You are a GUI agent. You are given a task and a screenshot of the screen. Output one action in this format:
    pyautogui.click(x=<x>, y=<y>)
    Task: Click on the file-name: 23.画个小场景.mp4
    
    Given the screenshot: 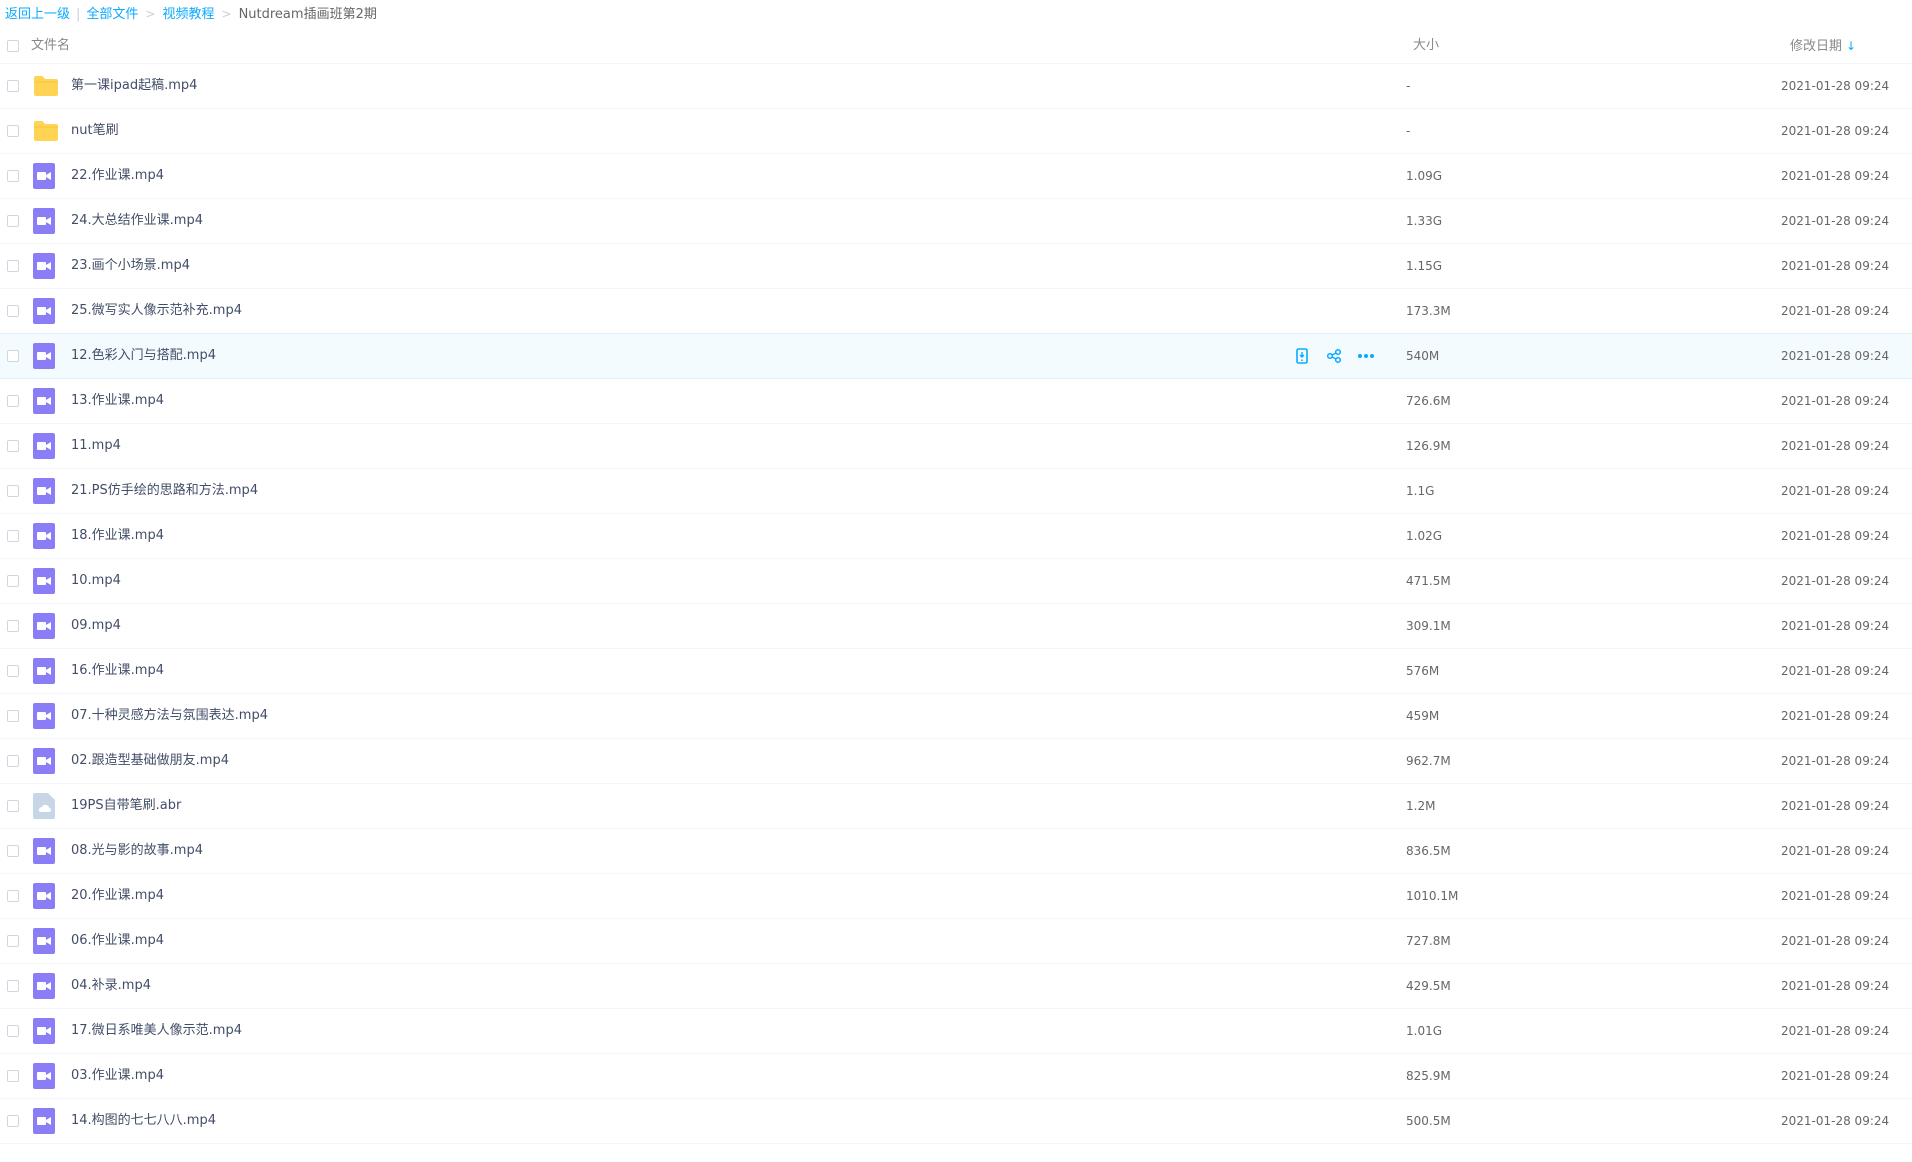 What is the action you would take?
    pyautogui.click(x=130, y=266)
    